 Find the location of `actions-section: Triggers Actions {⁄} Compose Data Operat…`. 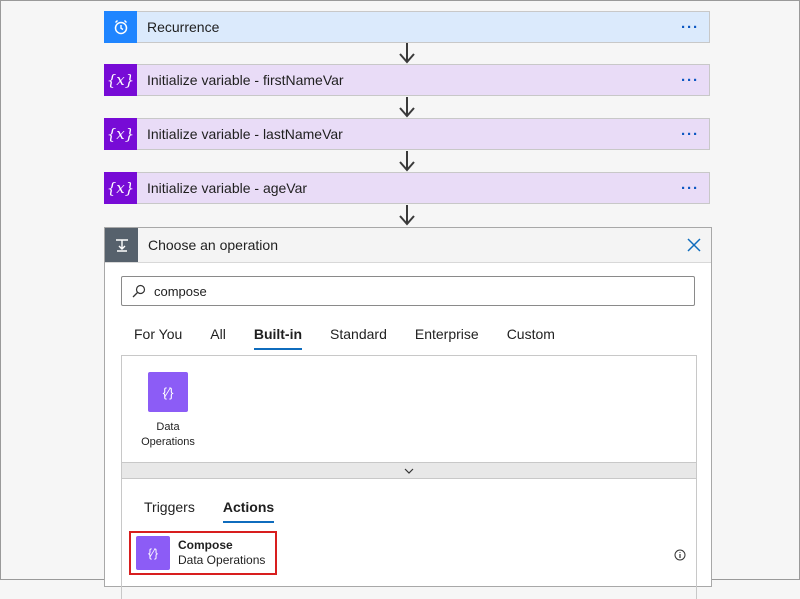

actions-section: Triggers Actions {⁄} Compose Data Operat… is located at coordinates (409, 539).